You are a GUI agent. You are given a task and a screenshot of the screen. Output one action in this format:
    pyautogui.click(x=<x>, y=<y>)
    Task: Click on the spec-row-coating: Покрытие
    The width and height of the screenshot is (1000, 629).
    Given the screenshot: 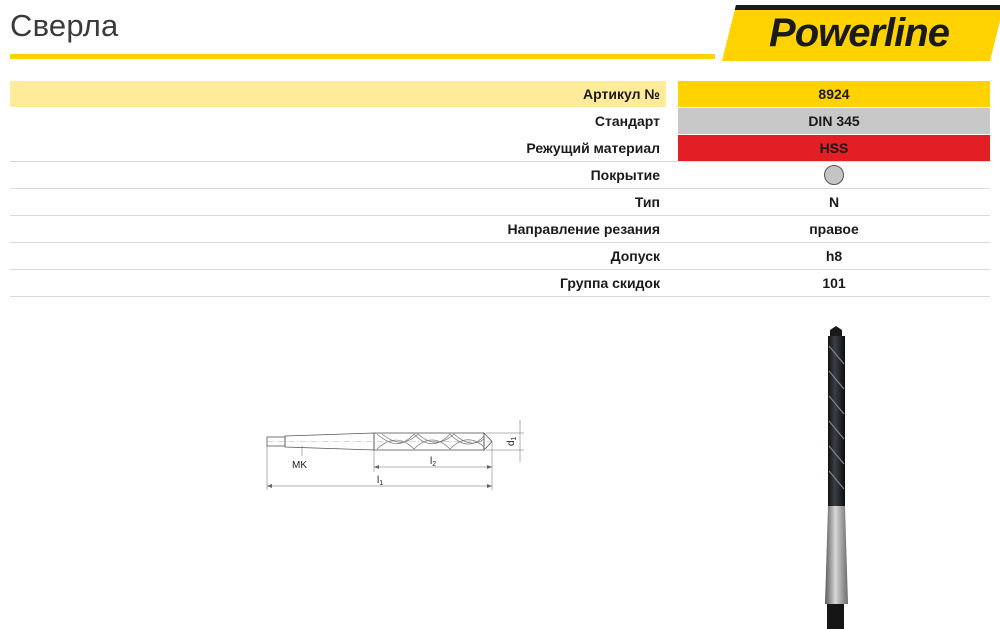 What is the action you would take?
    pyautogui.click(x=500, y=175)
    